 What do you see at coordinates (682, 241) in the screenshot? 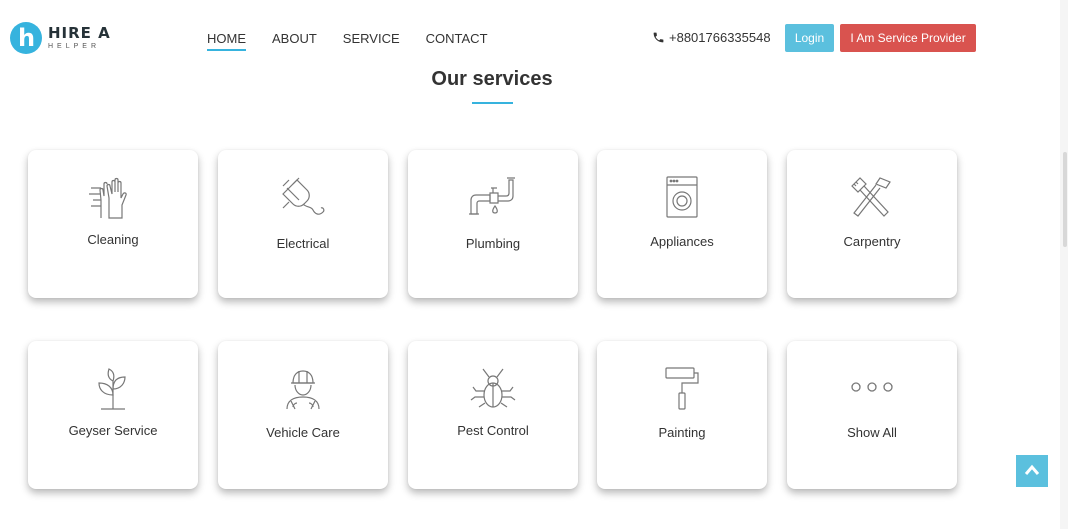
I see `service-label: Appliances` at bounding box center [682, 241].